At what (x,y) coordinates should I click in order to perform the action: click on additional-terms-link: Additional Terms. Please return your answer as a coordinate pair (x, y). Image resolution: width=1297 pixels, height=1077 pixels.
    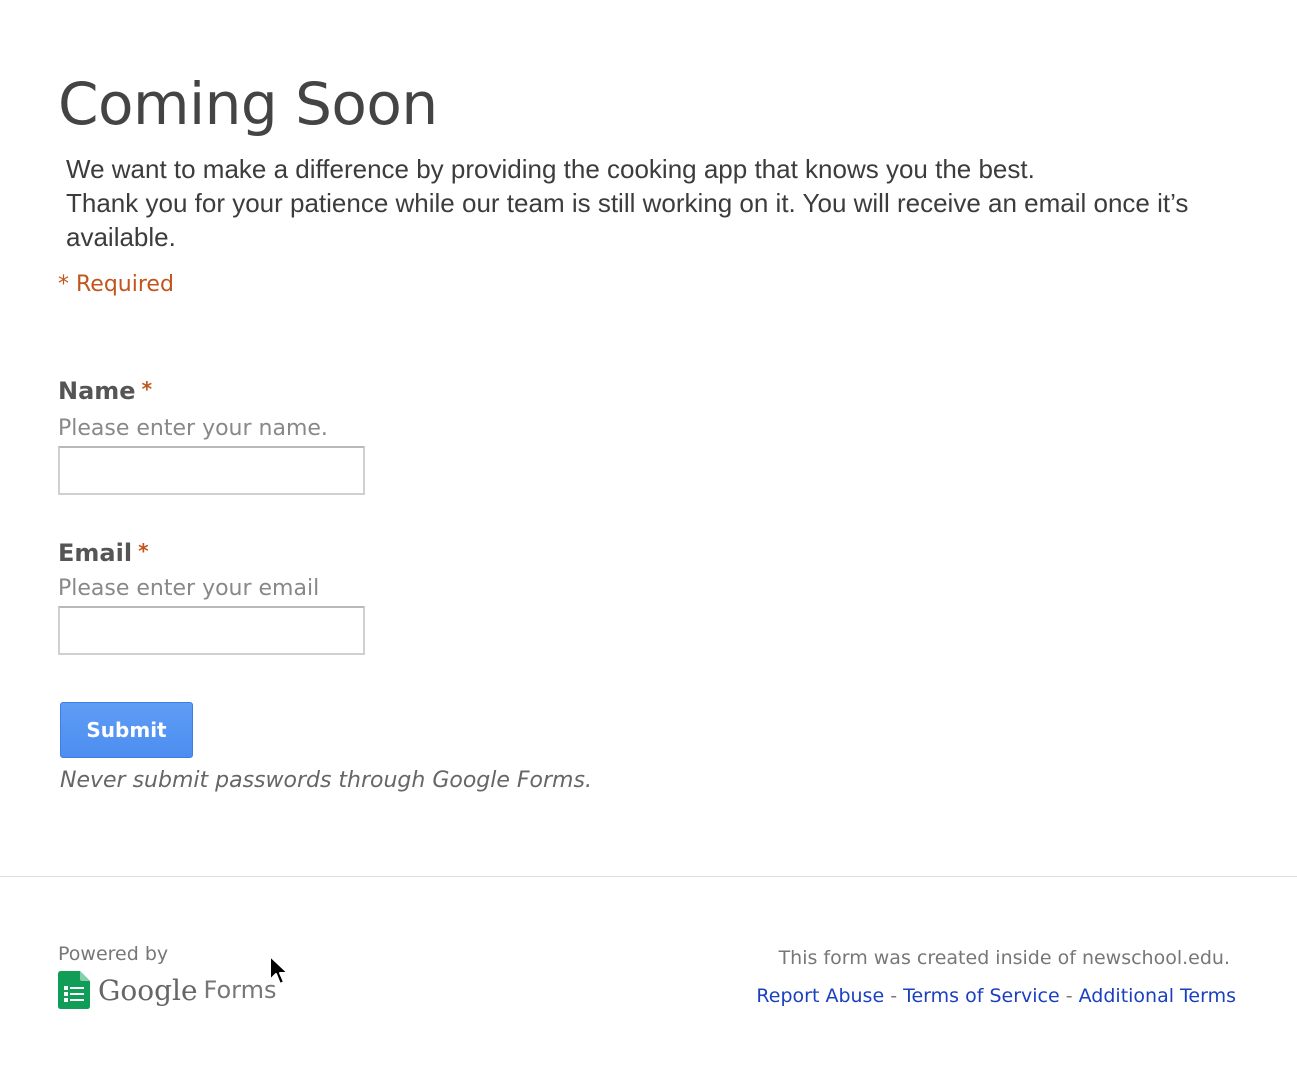
    Looking at the image, I should click on (1157, 996).